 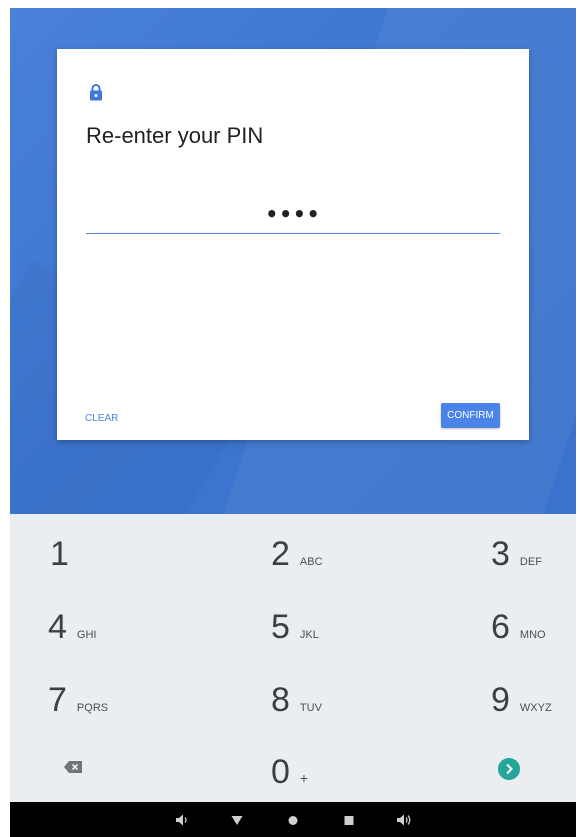 What do you see at coordinates (92, 708) in the screenshot?
I see `key-letters: PQRS` at bounding box center [92, 708].